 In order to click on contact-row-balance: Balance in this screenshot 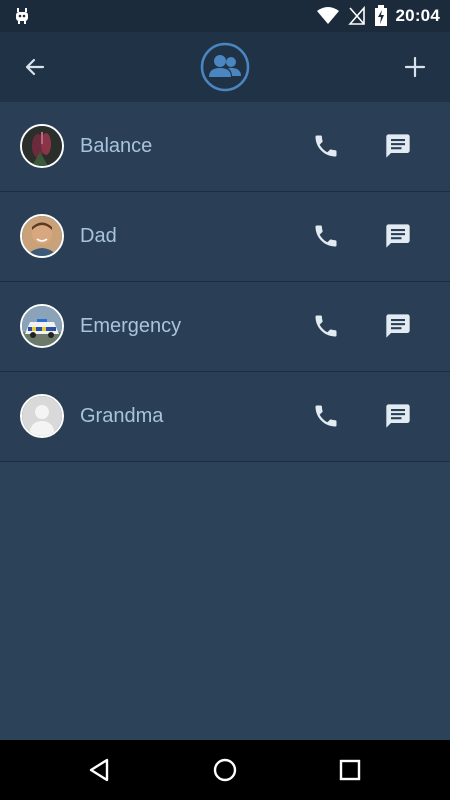, I will do `click(225, 147)`.